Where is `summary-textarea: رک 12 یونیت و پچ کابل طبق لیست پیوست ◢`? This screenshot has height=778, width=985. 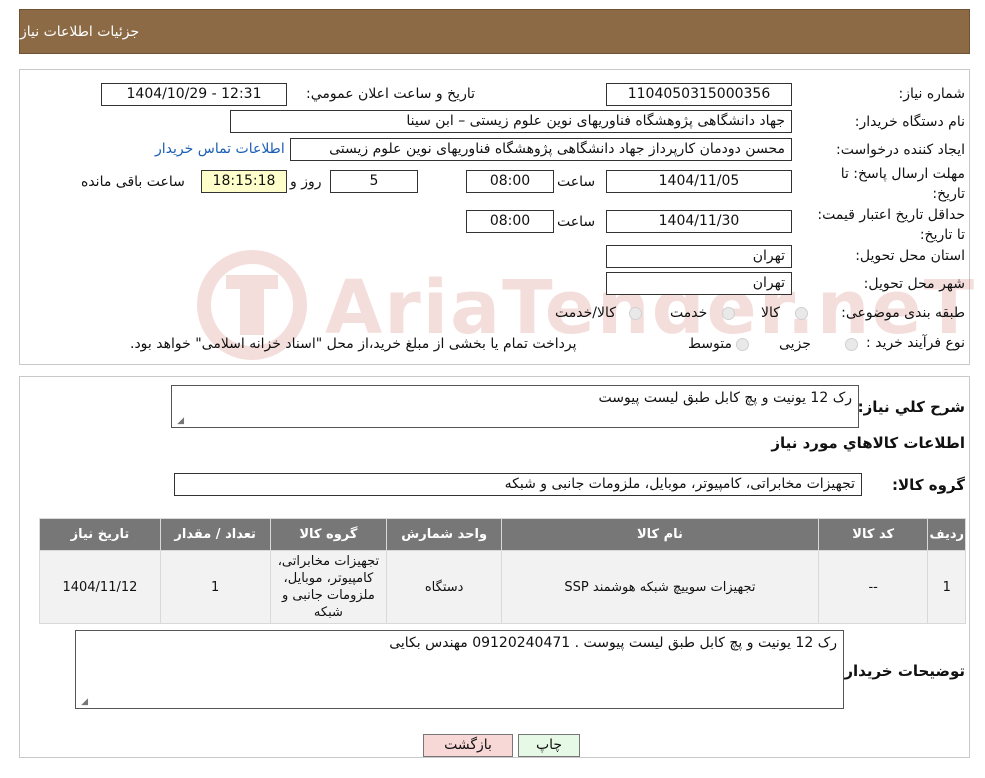
summary-textarea: رک 12 یونیت و پچ کابل طبق لیست پیوست ◢ is located at coordinates (515, 406).